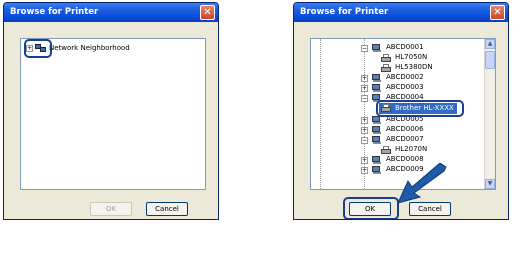  I want to click on tree-item: ABCD0003, so click(405, 87).